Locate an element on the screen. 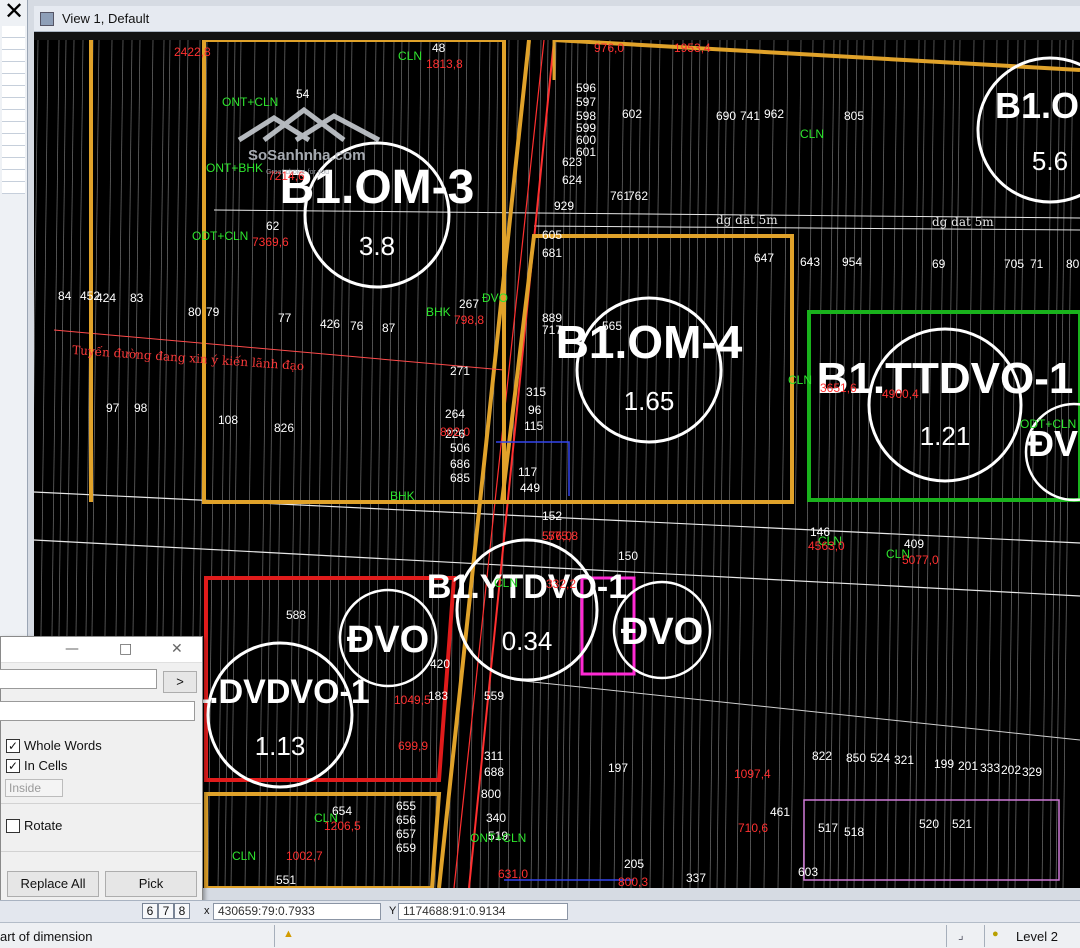 The width and height of the screenshot is (1080, 948). parcel-number: 623 is located at coordinates (572, 162).